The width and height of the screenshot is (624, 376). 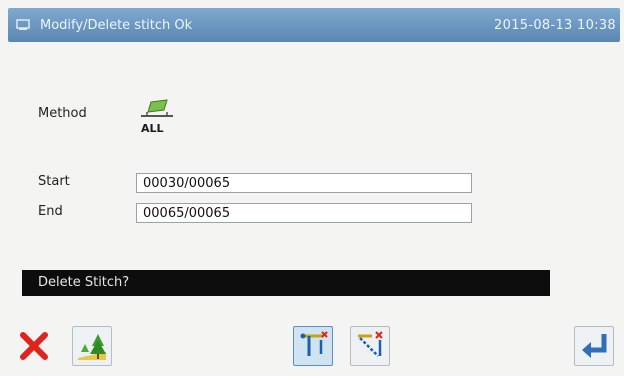 I want to click on enter-arrow-icon, so click(x=594, y=346).